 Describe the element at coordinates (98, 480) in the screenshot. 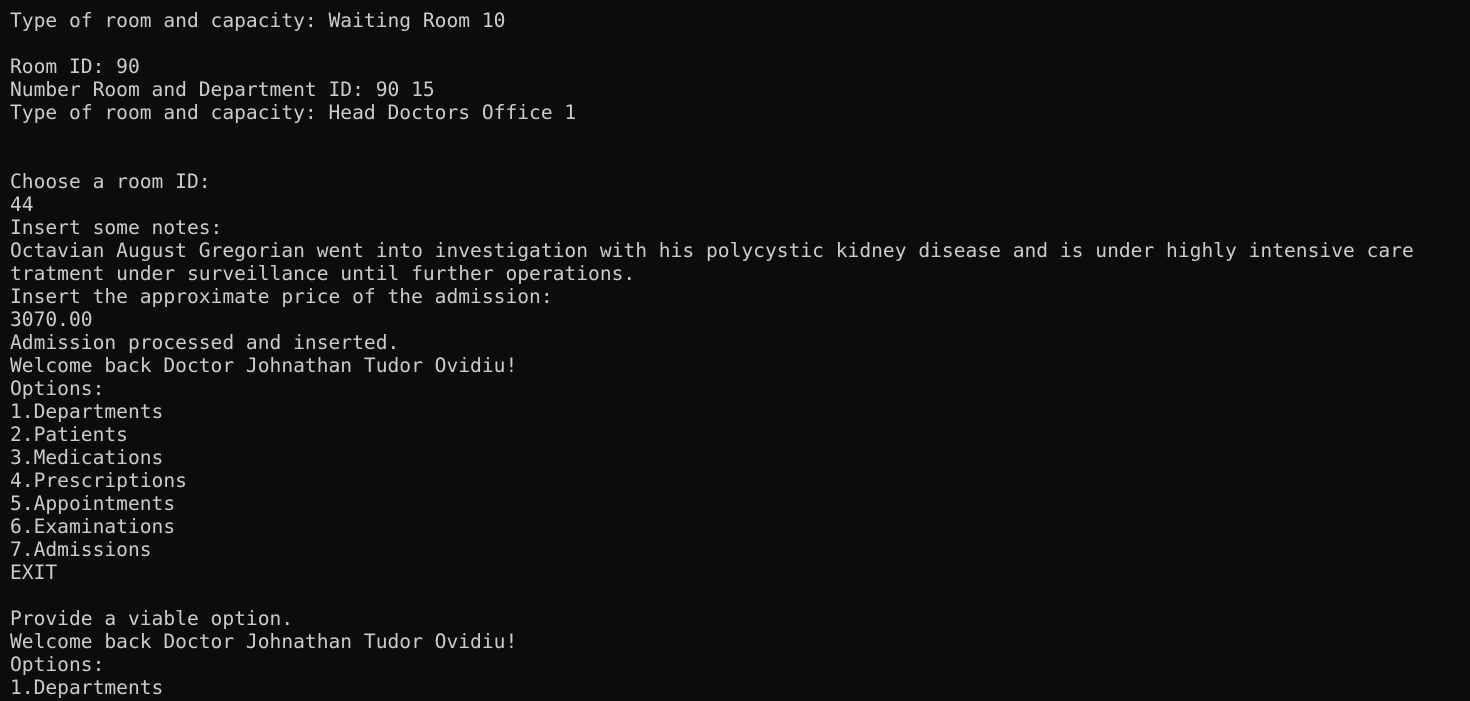

I see `terminal-line: 4.Prescriptions` at that location.